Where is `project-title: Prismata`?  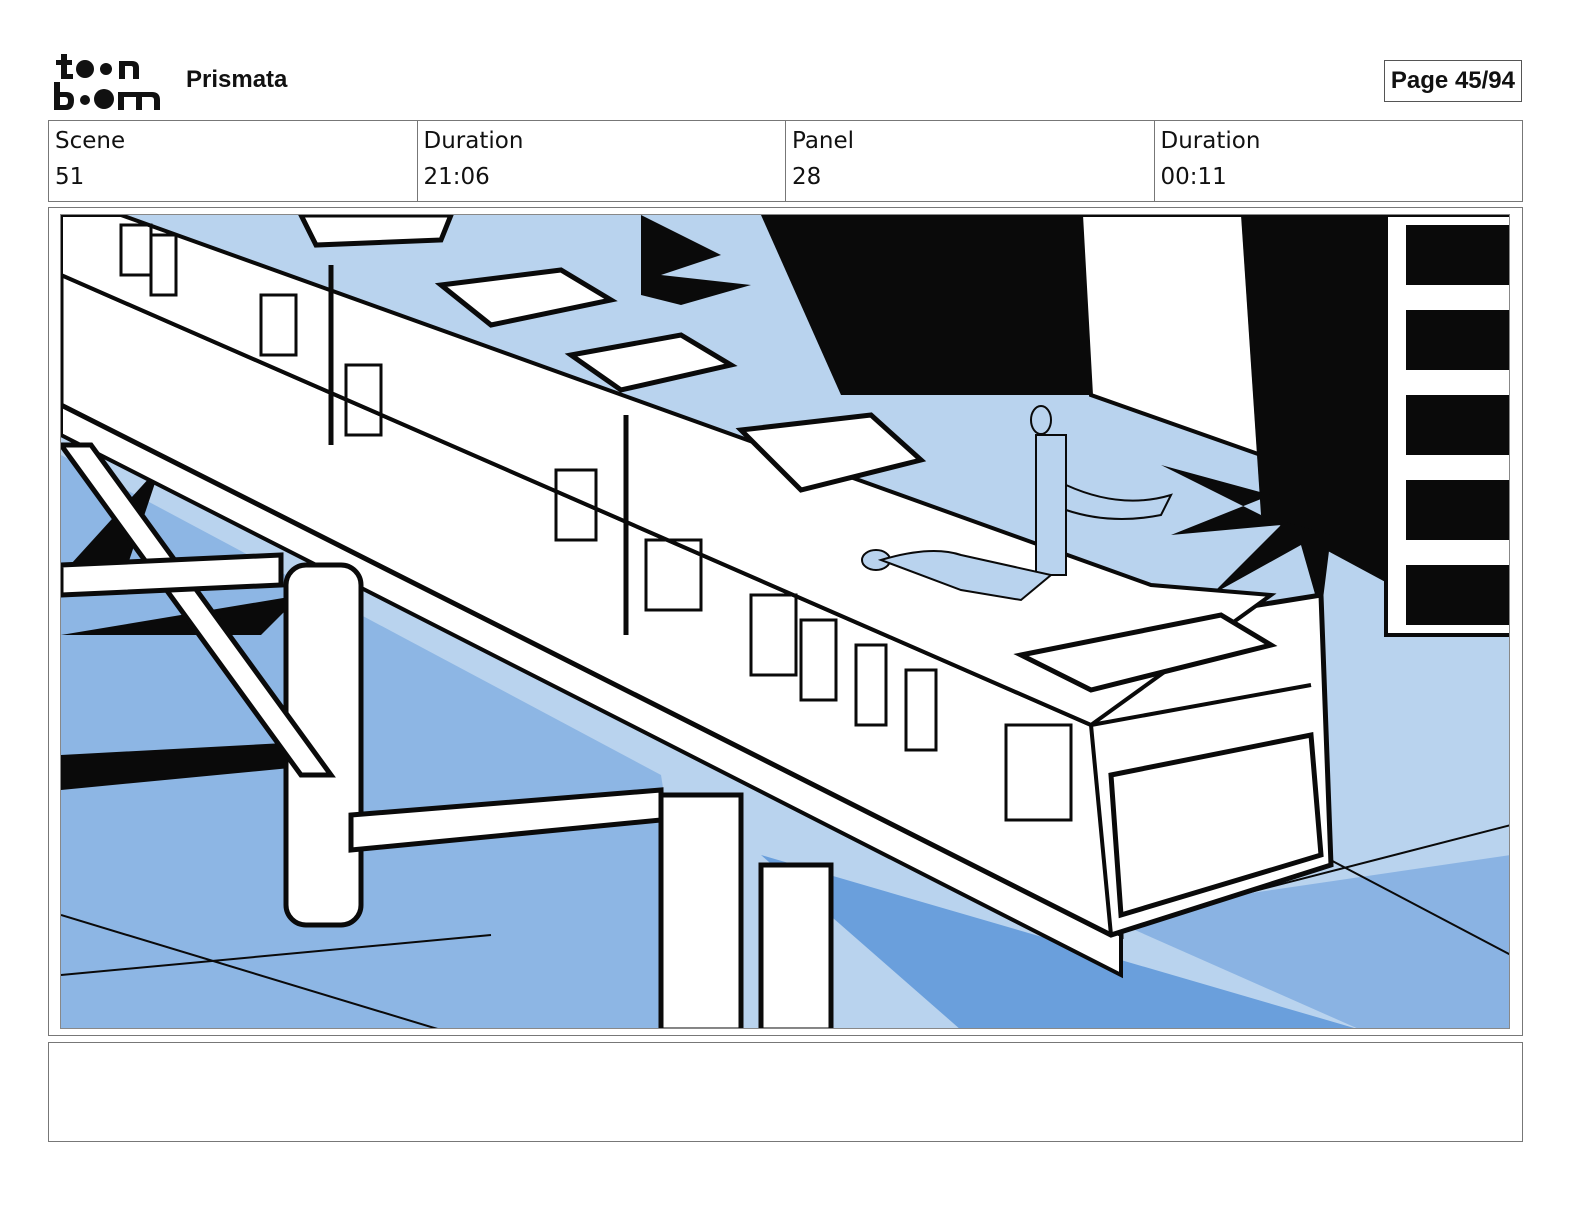 project-title: Prismata is located at coordinates (237, 79).